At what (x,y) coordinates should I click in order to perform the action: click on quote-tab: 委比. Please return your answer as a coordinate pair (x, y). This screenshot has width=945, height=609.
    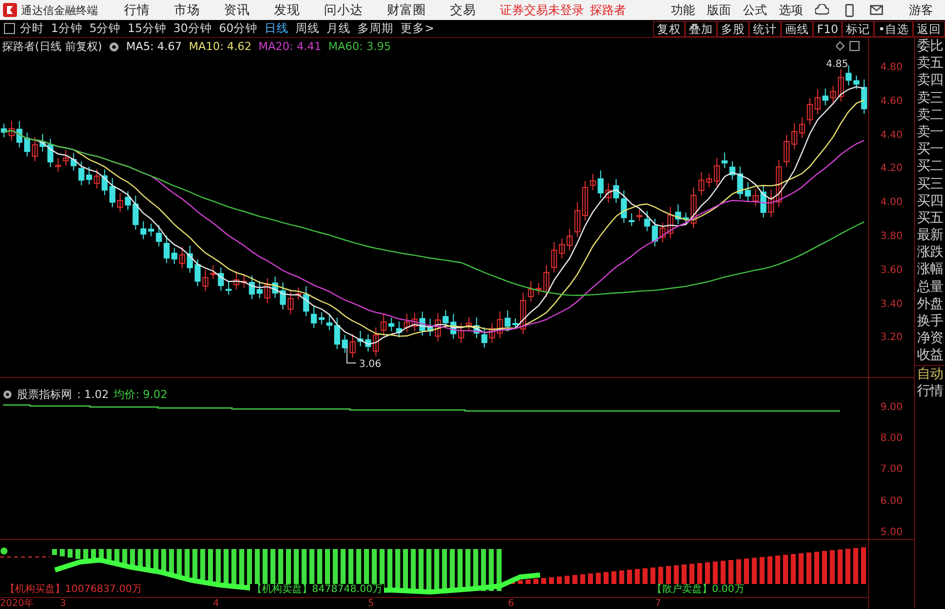
    Looking at the image, I should click on (930, 47).